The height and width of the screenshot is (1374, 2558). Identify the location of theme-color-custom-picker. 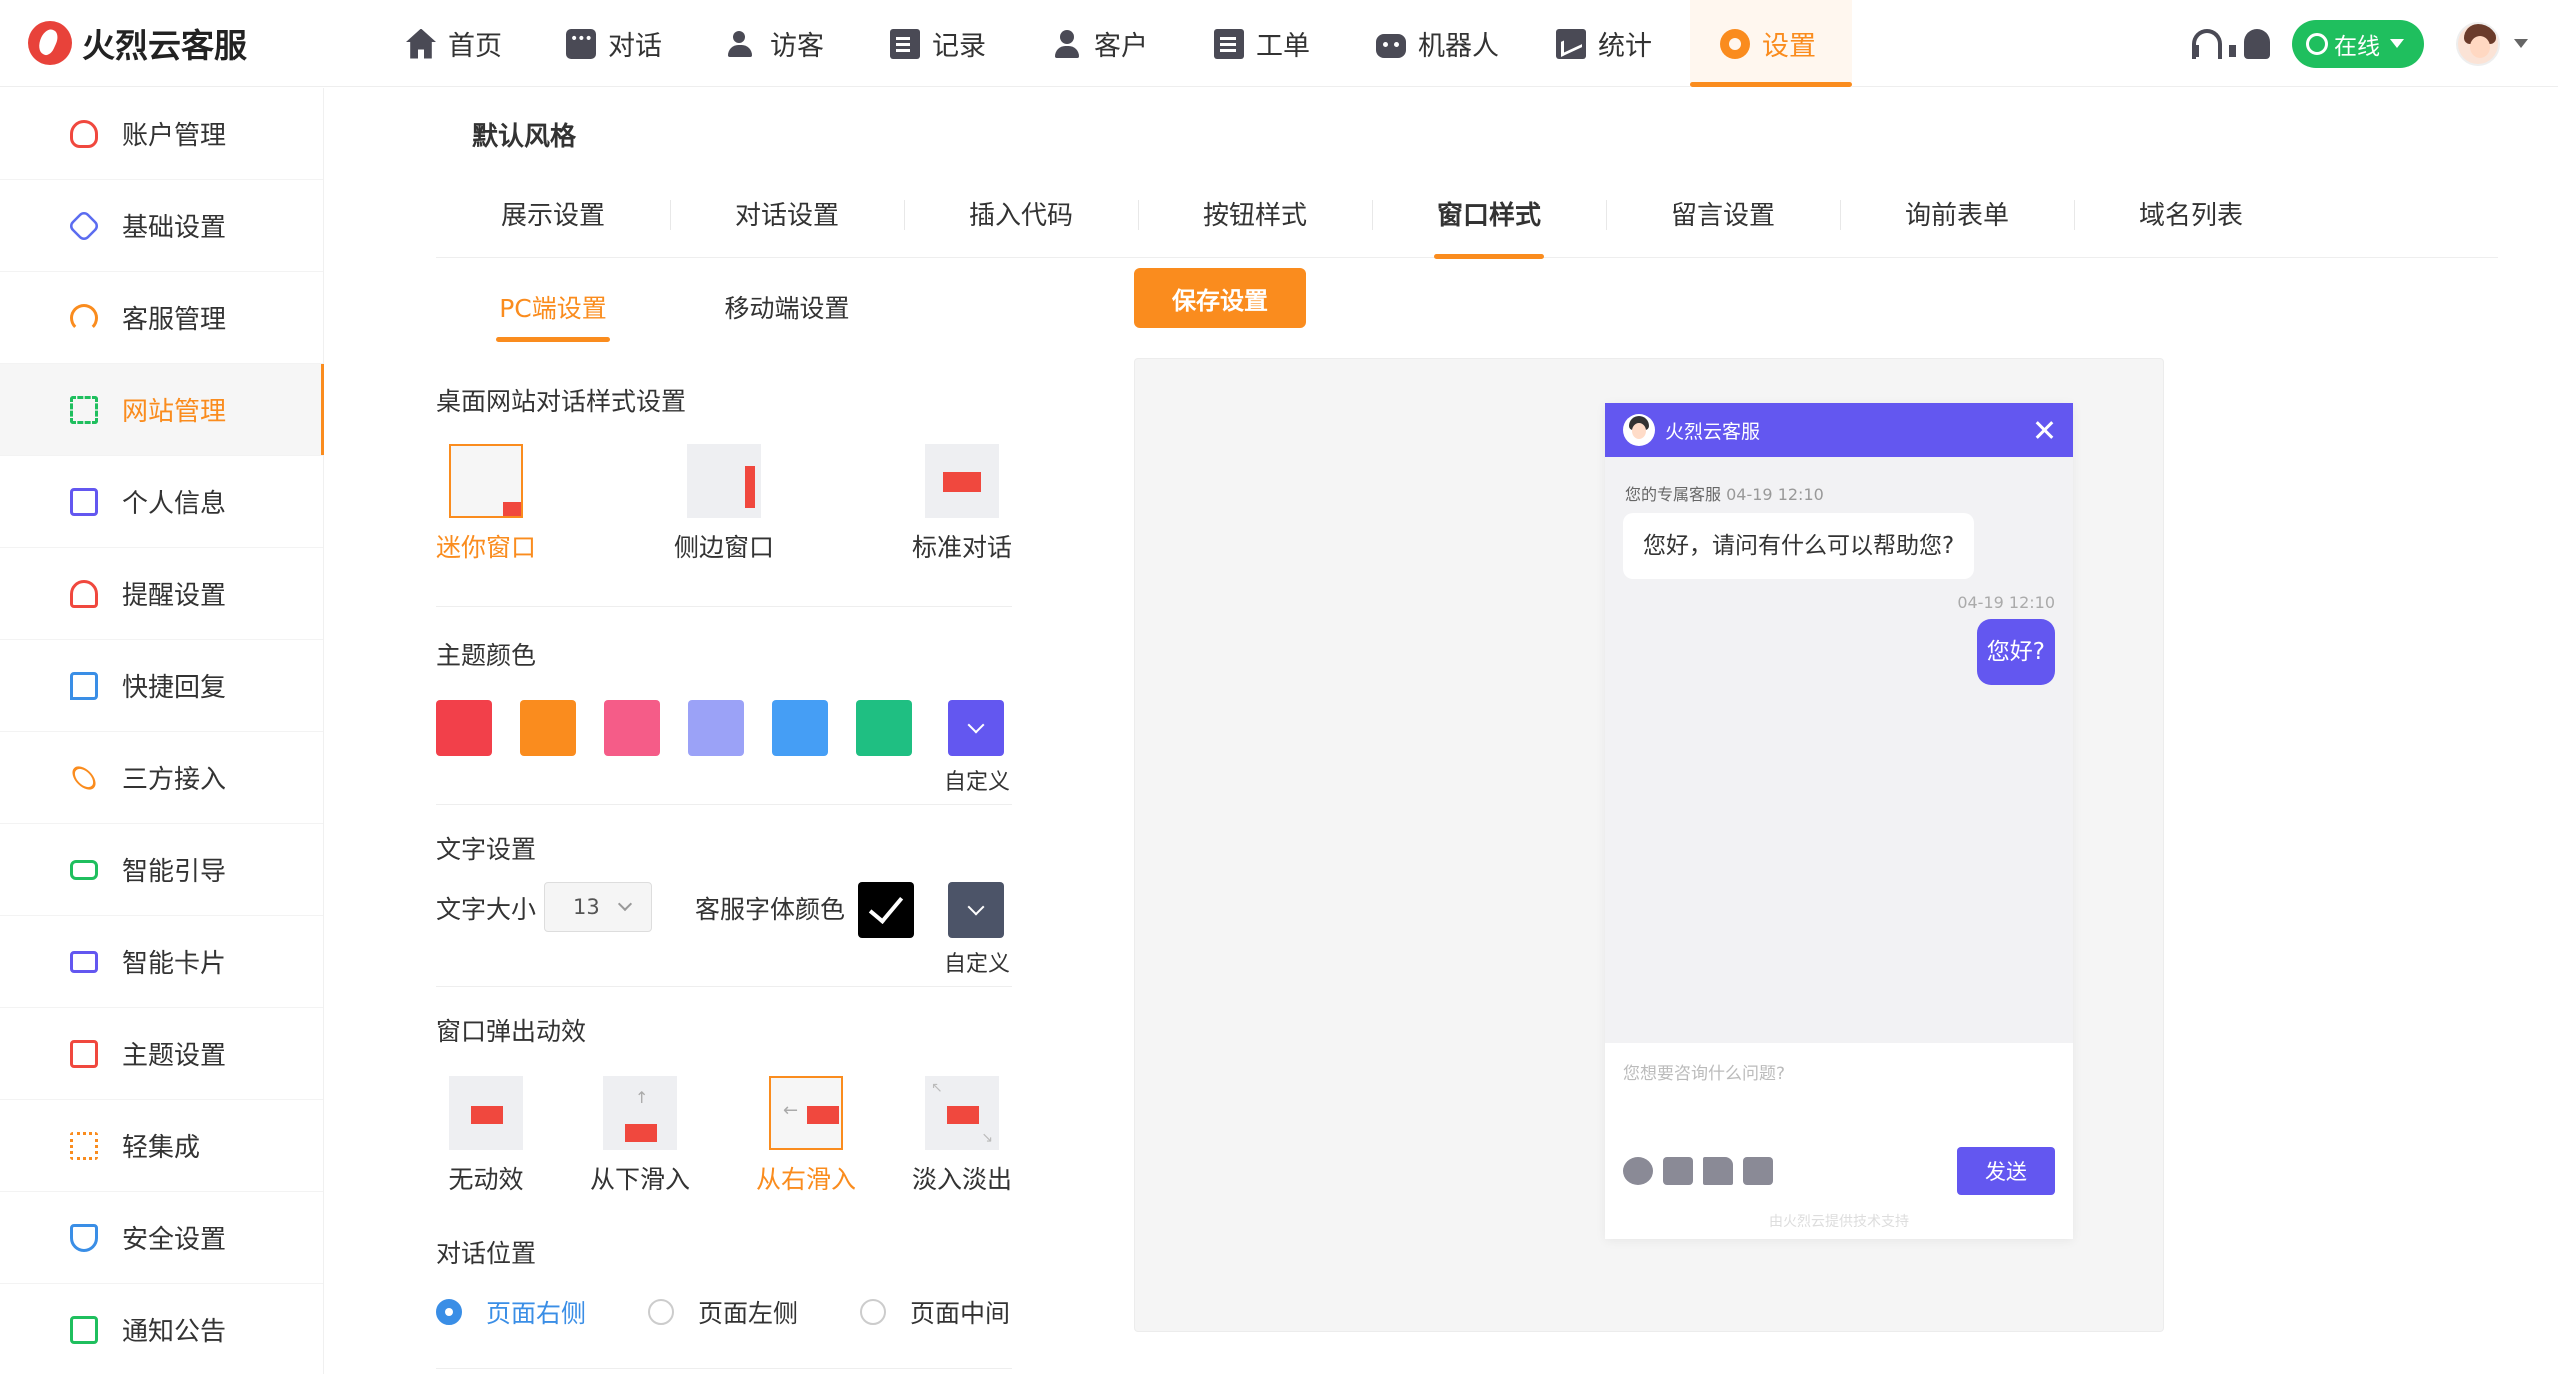
(976, 728).